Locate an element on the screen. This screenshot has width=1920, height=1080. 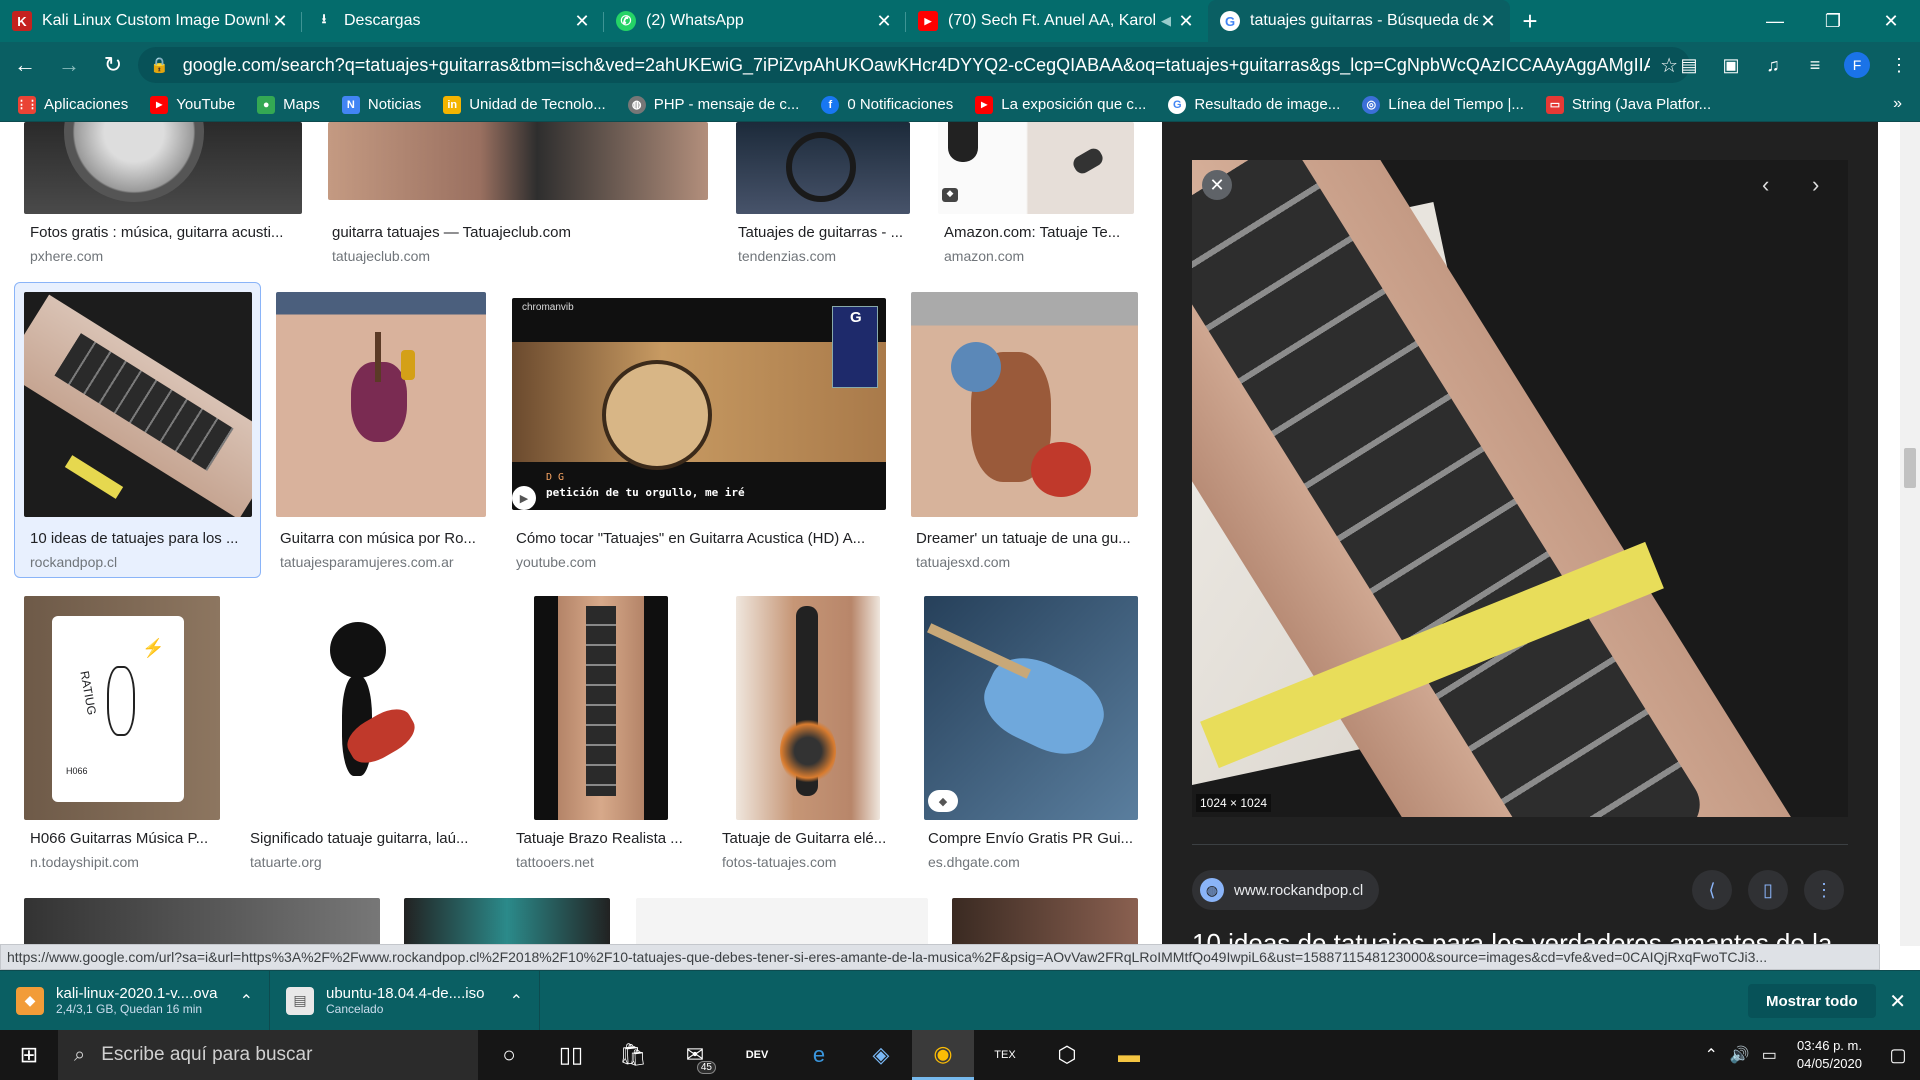
chrome-icon: ◉ is located at coordinates (943, 1055).